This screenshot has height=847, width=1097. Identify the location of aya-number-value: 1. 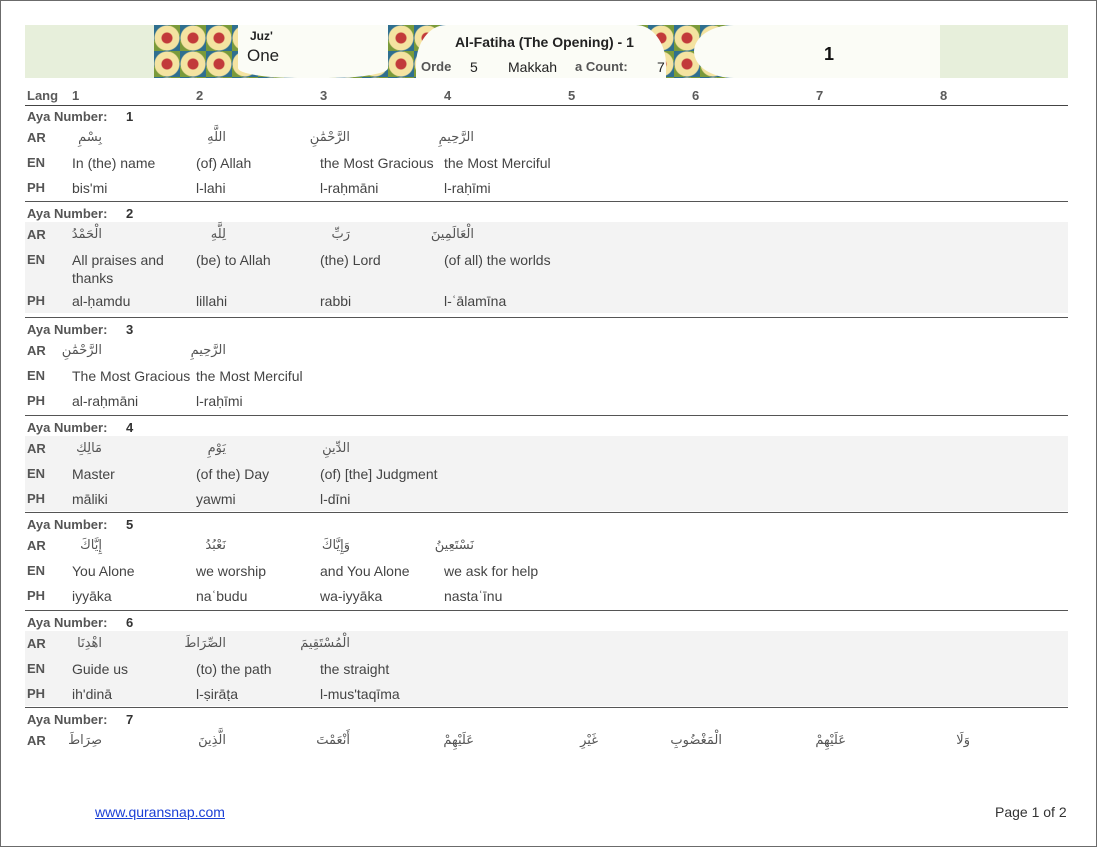
(130, 116).